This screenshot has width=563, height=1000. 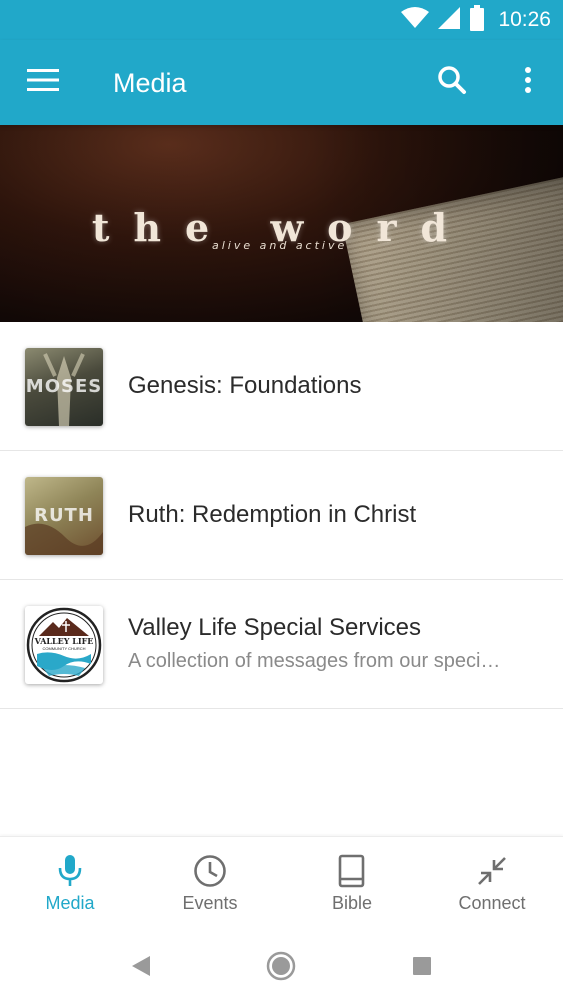 What do you see at coordinates (245, 385) in the screenshot?
I see `series-title: Genesis: Foundations` at bounding box center [245, 385].